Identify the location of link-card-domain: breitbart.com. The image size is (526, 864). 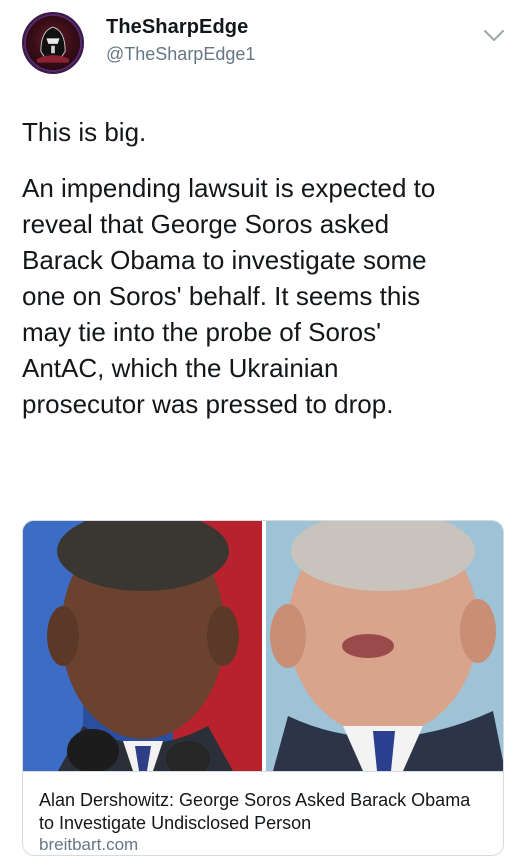
(89, 844).